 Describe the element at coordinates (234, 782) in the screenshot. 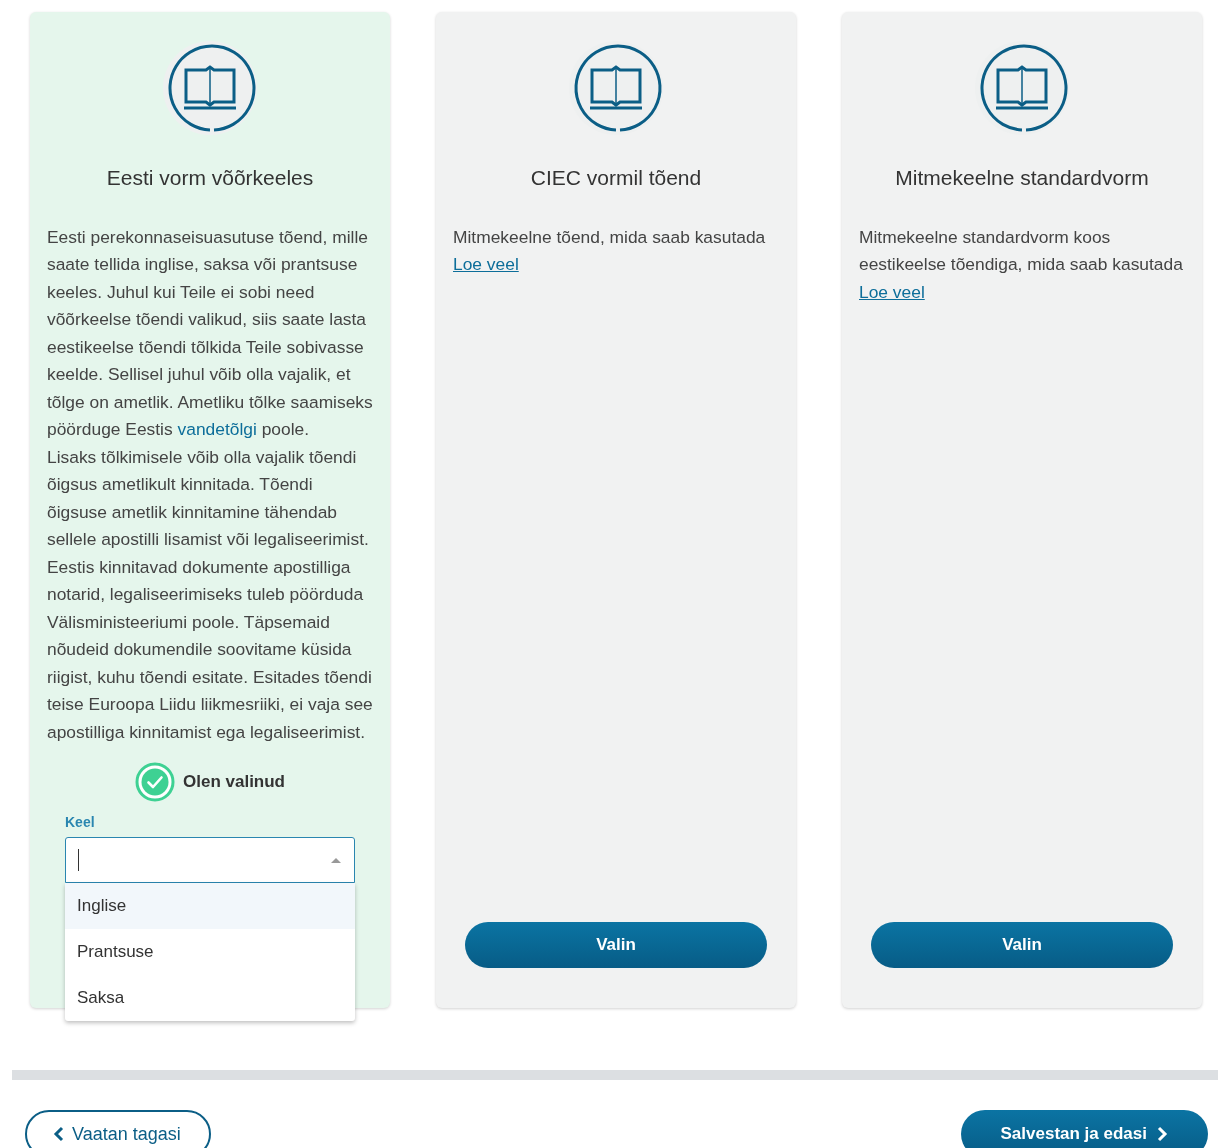

I see `status-label: Olen valinud` at that location.